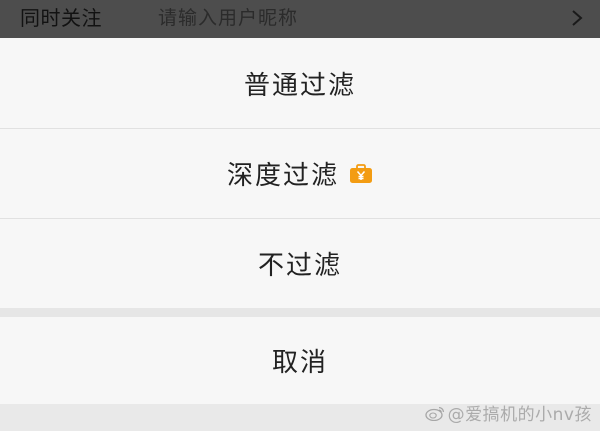 The width and height of the screenshot is (600, 431). Describe the element at coordinates (300, 19) in the screenshot. I see `filter-header-row: 同时关注 请输入用户昵称` at that location.